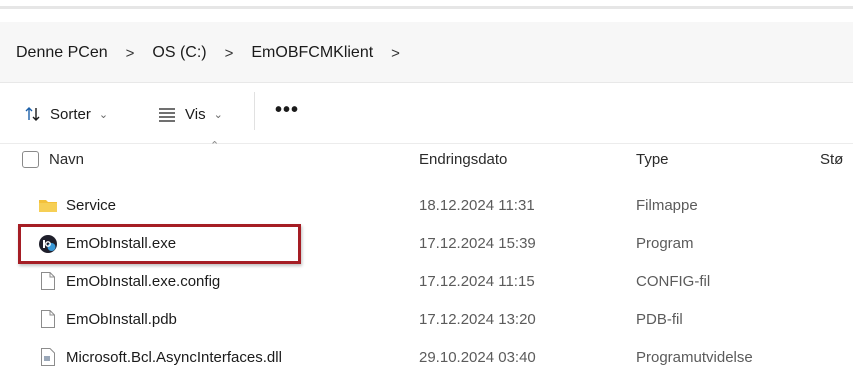  What do you see at coordinates (91, 205) in the screenshot?
I see `file-name: Service` at bounding box center [91, 205].